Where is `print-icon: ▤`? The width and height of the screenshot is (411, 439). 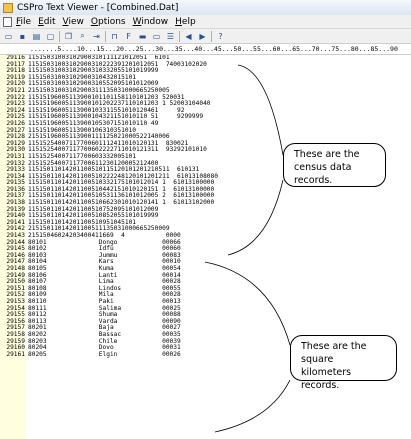
print-icon: ▤ is located at coordinates (36, 36).